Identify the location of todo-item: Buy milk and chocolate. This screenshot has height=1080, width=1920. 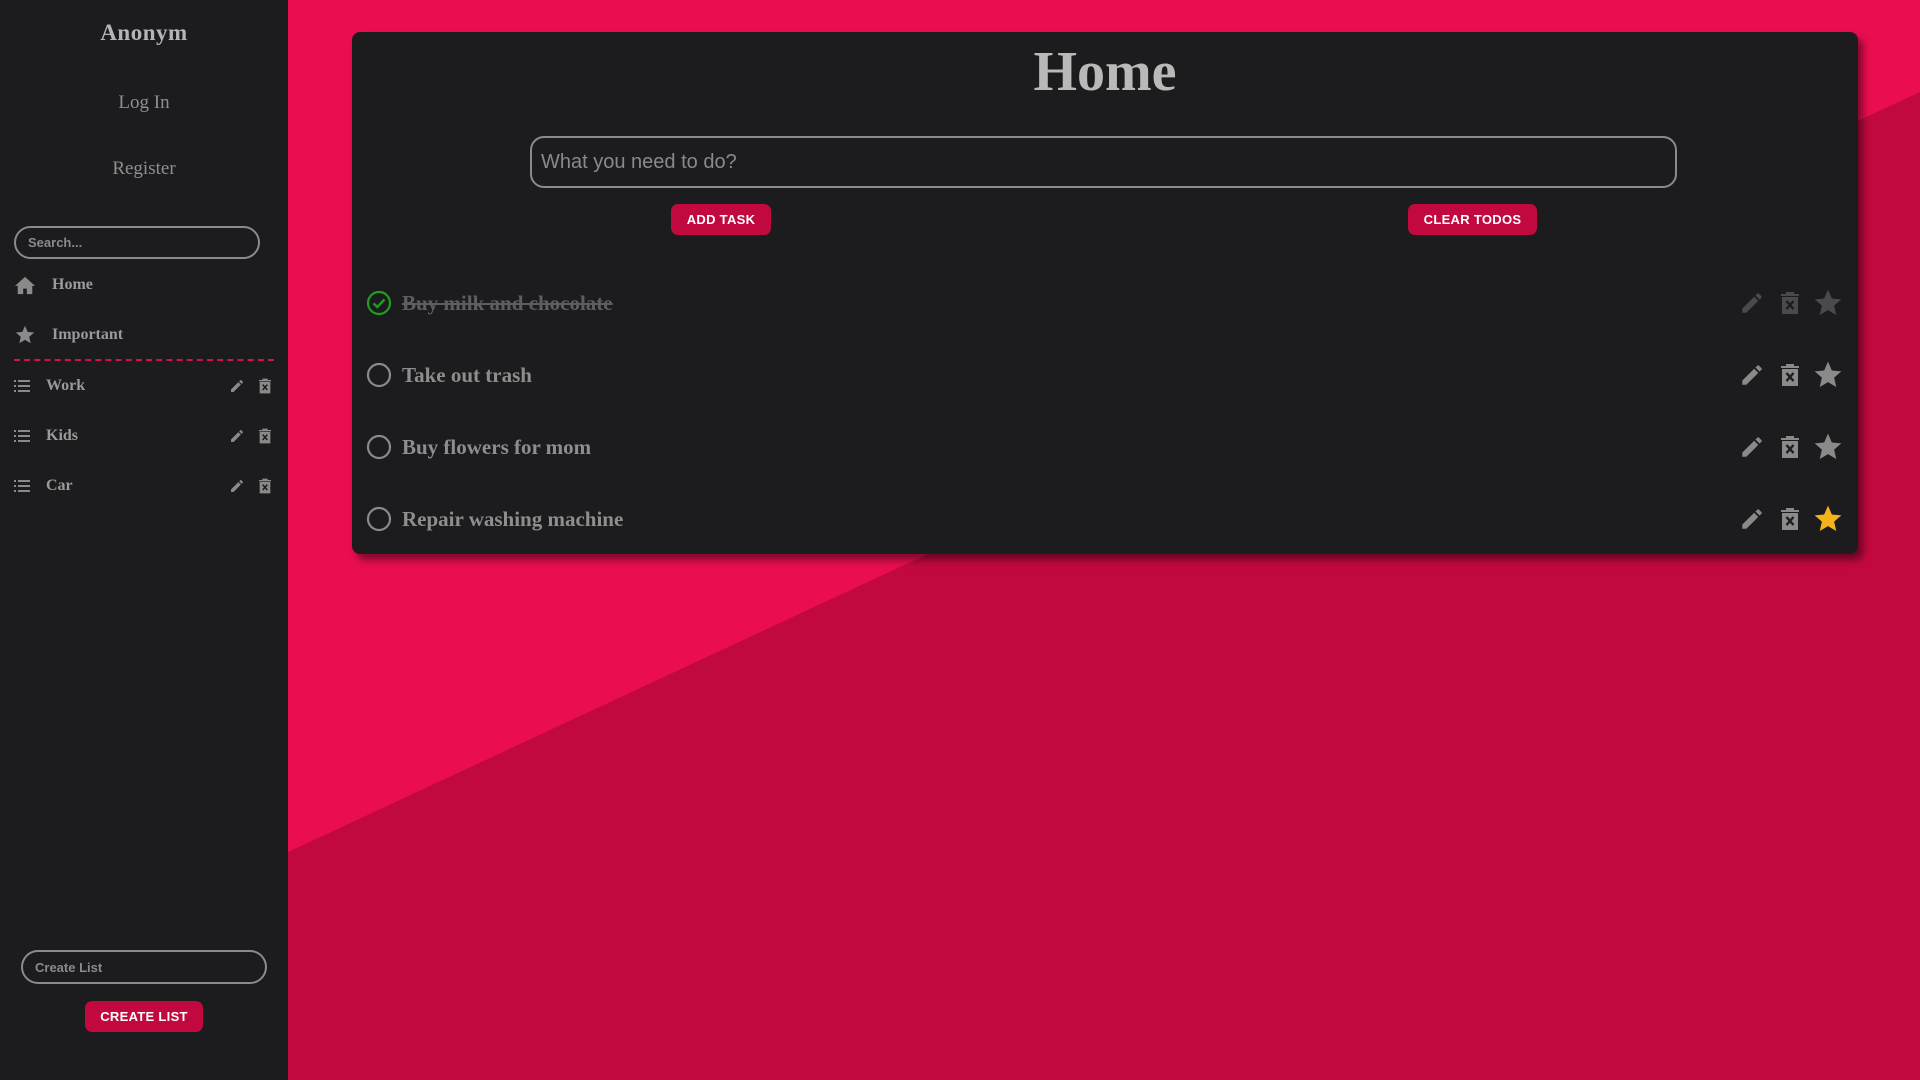
(1105, 303).